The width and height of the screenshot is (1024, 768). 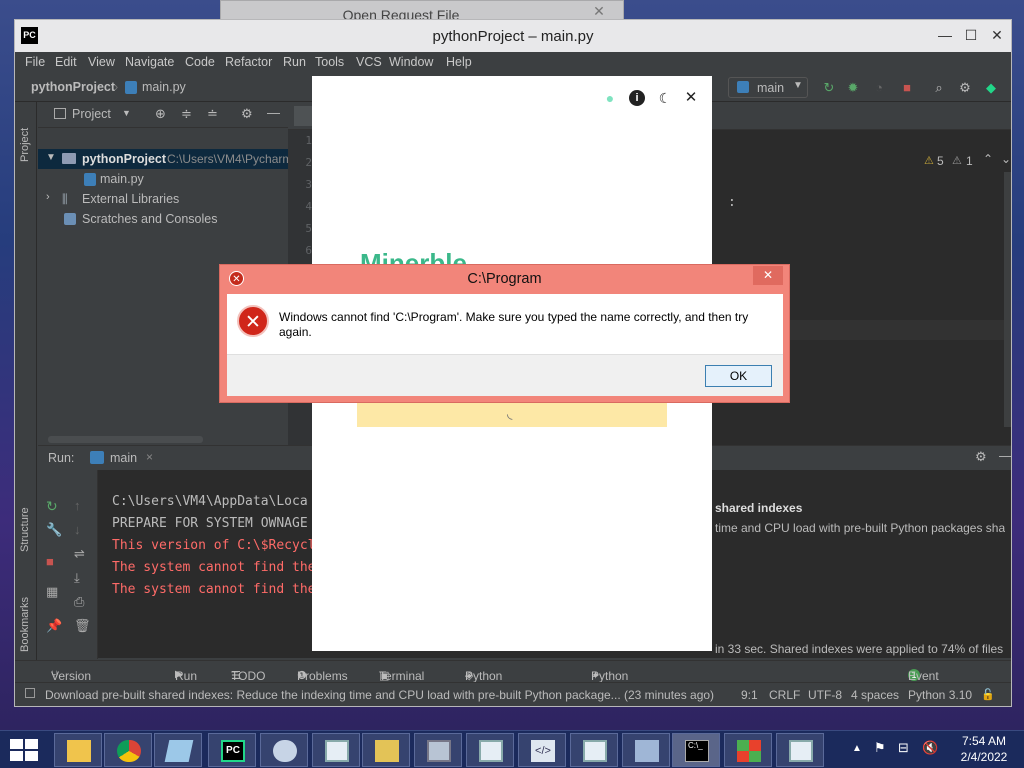 I want to click on taskbar-notepad, so click(x=178, y=750).